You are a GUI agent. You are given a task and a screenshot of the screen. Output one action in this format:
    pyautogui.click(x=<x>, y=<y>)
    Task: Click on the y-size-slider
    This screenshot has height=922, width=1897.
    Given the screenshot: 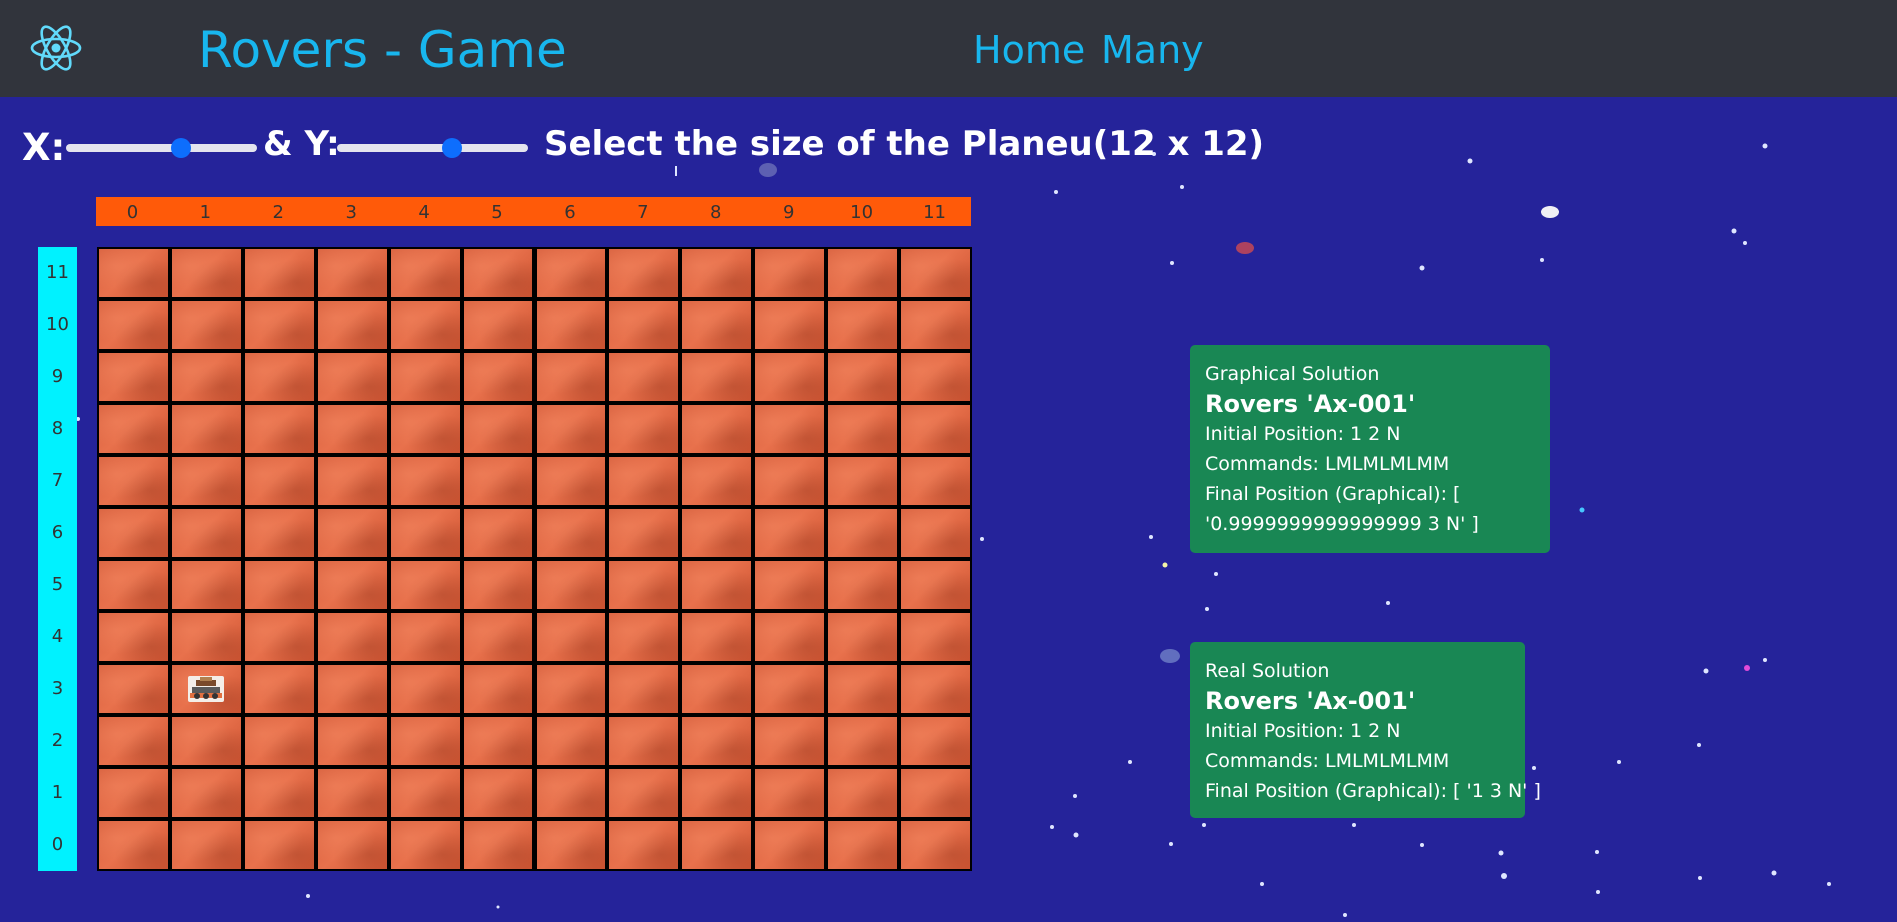 What is the action you would take?
    pyautogui.click(x=432, y=148)
    